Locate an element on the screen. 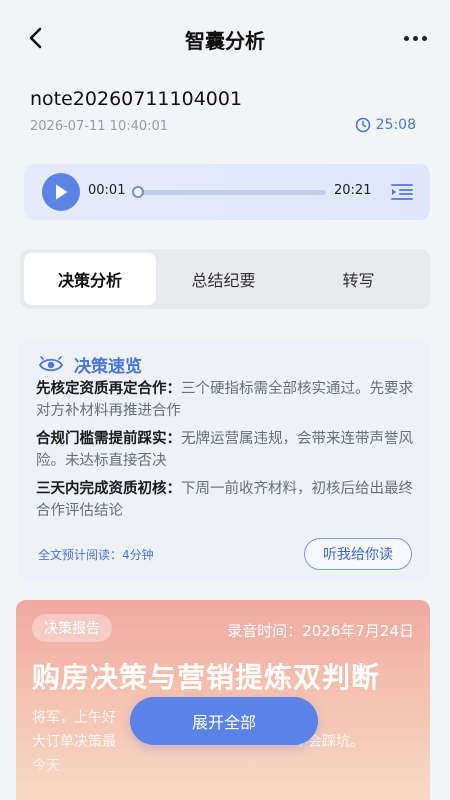 This screenshot has width=450, height=800. progress-knob is located at coordinates (138, 192).